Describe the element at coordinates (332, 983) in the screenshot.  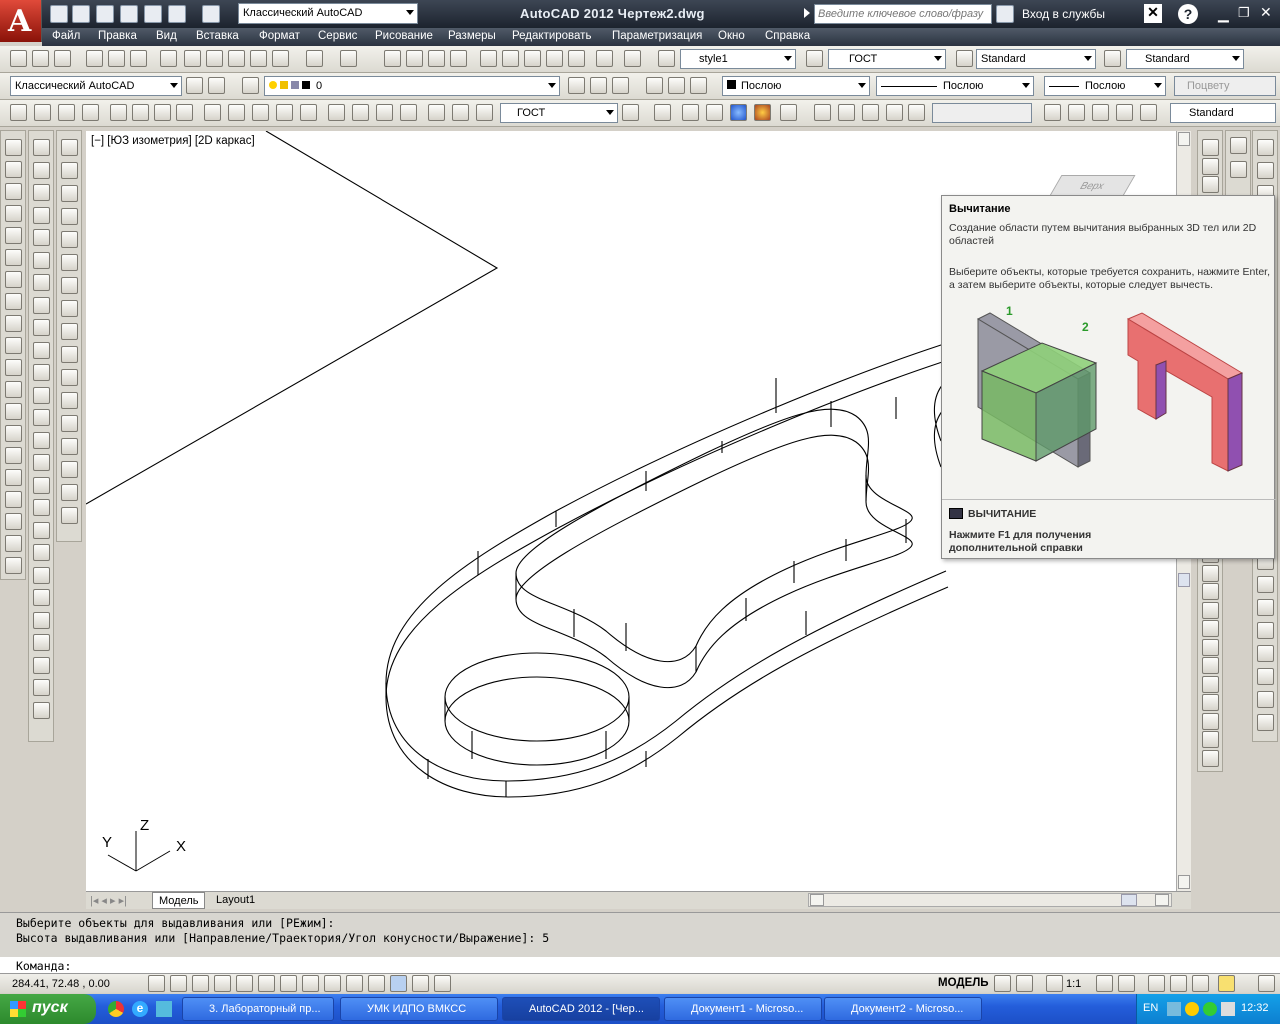
I see `dynamic-ucs-icon` at that location.